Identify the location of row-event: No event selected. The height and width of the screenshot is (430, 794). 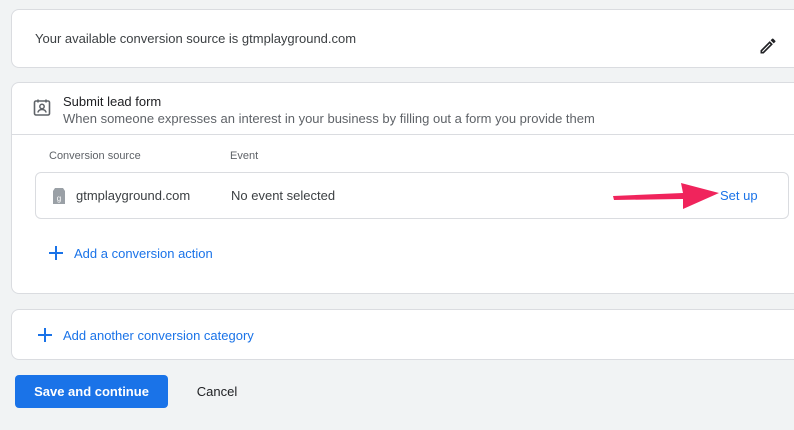
(283, 195).